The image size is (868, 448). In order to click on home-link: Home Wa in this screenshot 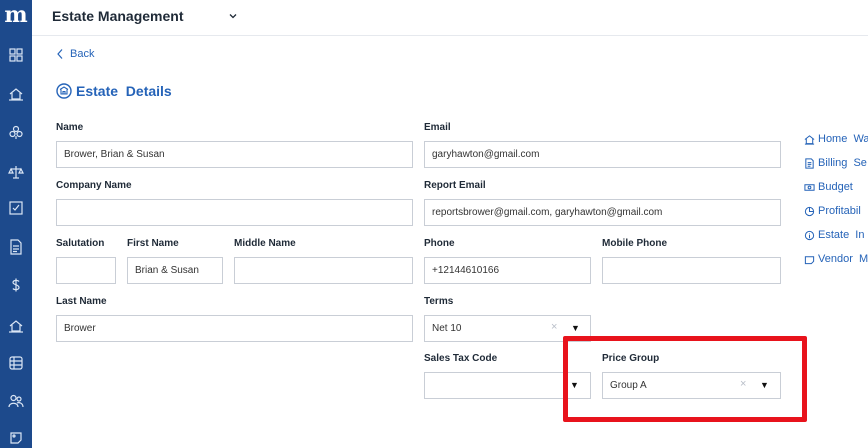, I will do `click(836, 139)`.